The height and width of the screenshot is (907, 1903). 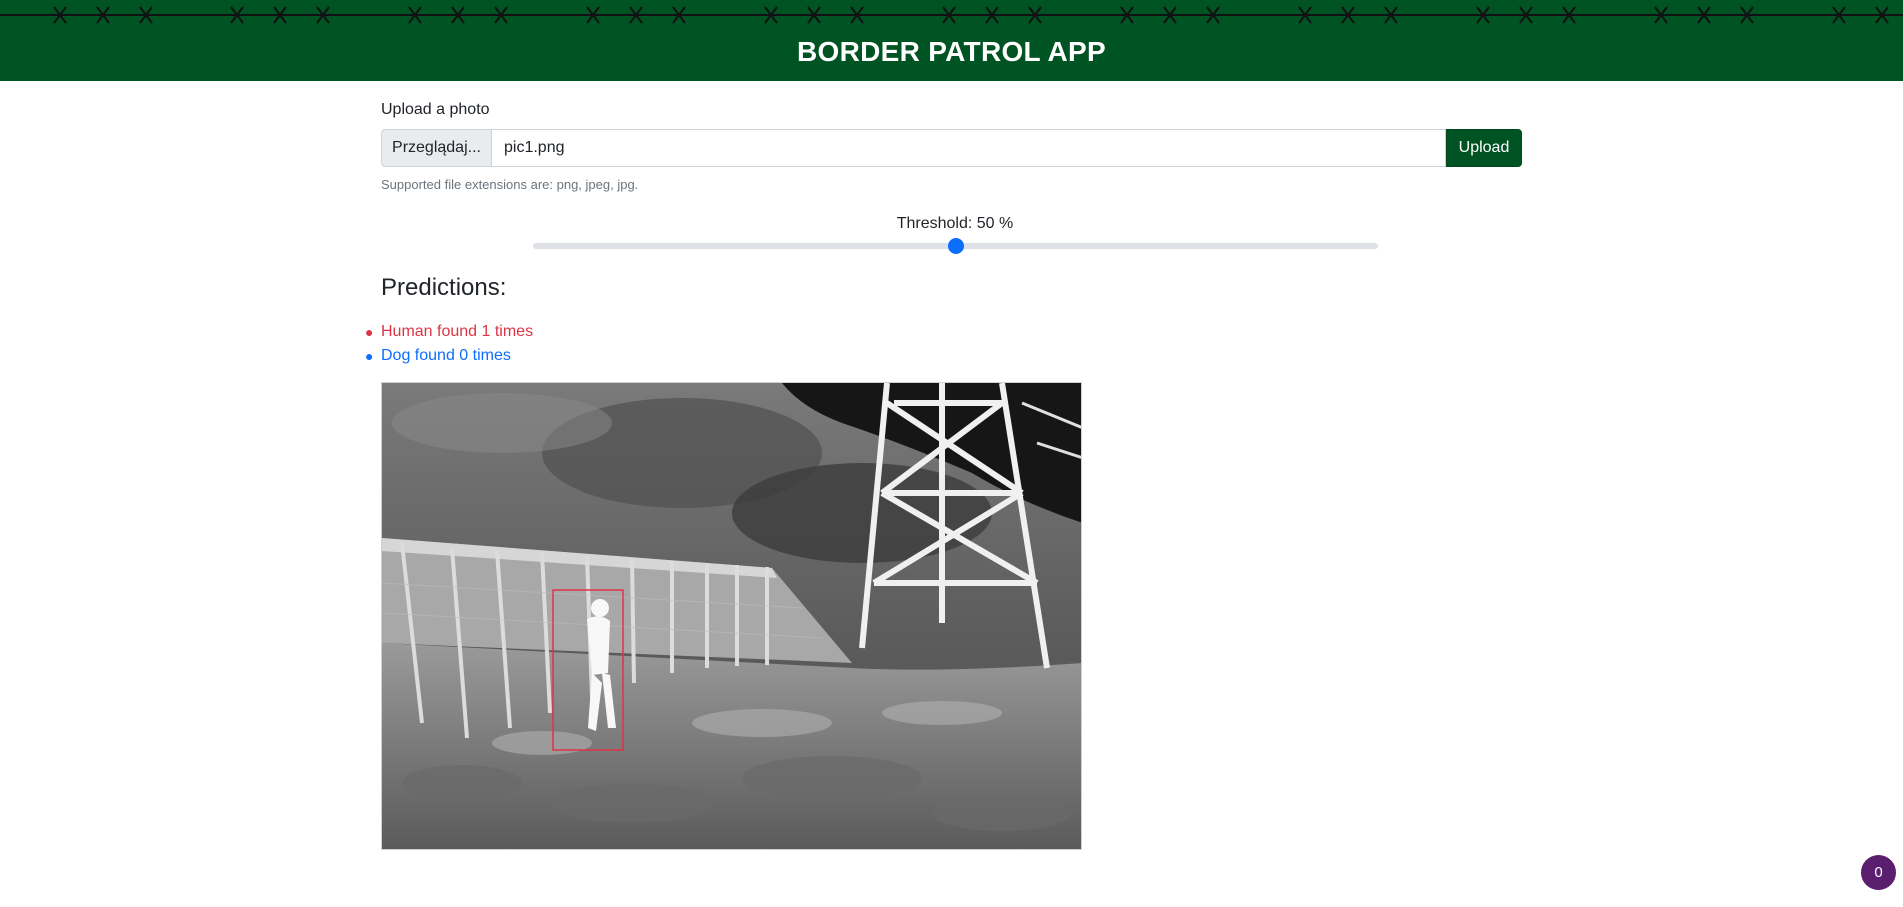 I want to click on file-name-field: pic1.png, so click(x=969, y=148).